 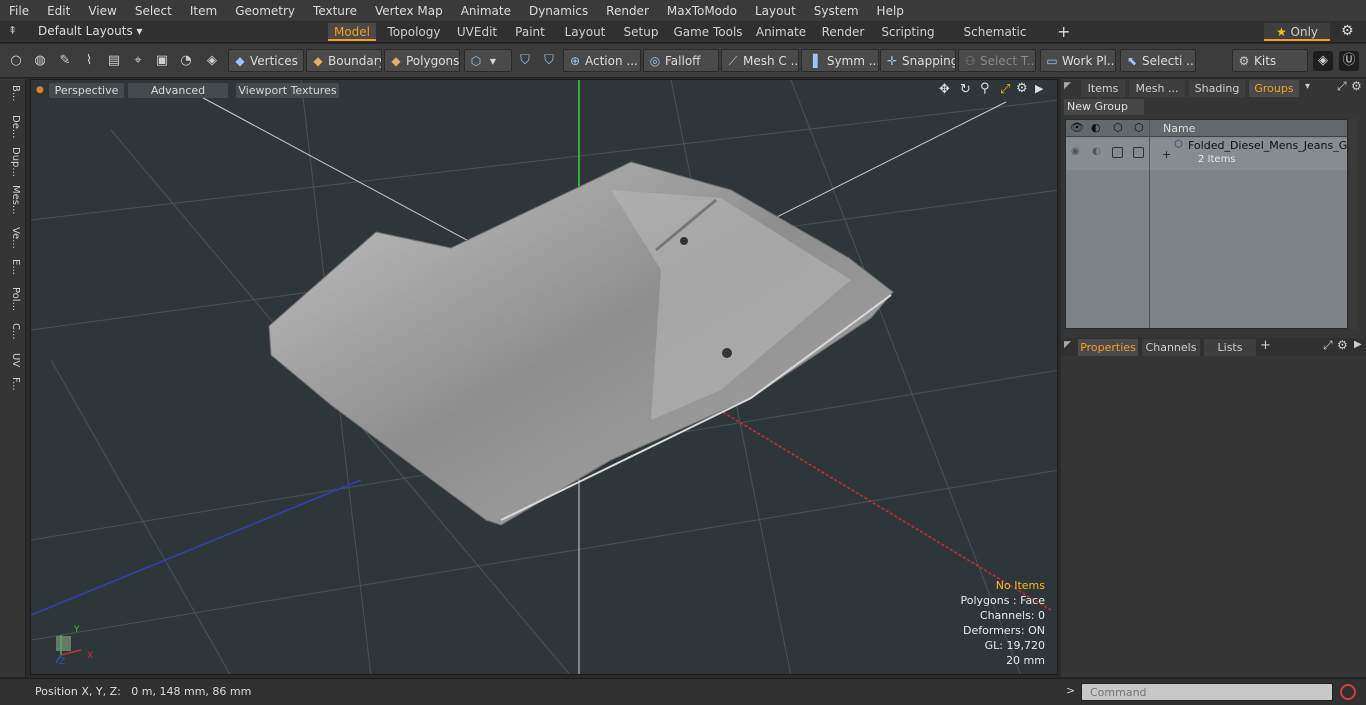 What do you see at coordinates (186, 61) in the screenshot?
I see `pie-icon: ◔` at bounding box center [186, 61].